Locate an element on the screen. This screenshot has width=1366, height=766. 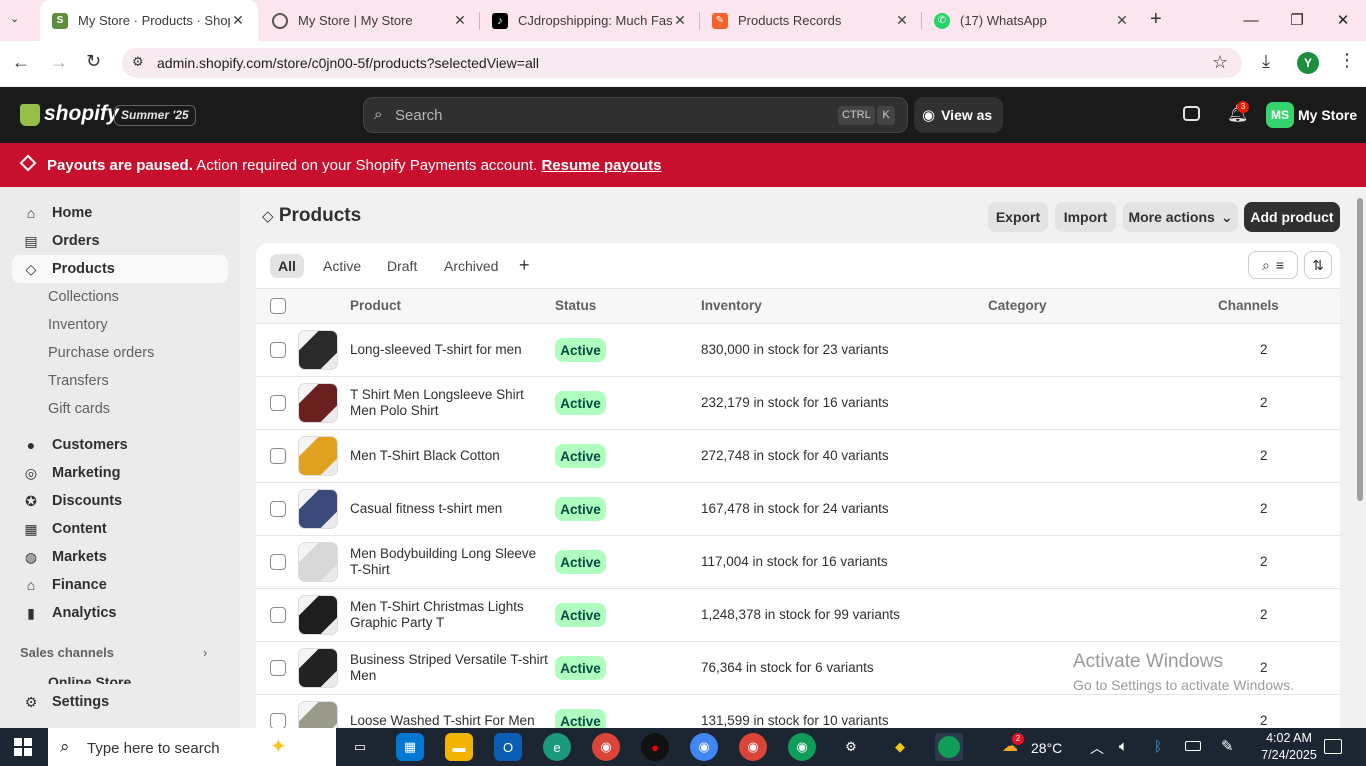
select-all-checkbox is located at coordinates (278, 306).